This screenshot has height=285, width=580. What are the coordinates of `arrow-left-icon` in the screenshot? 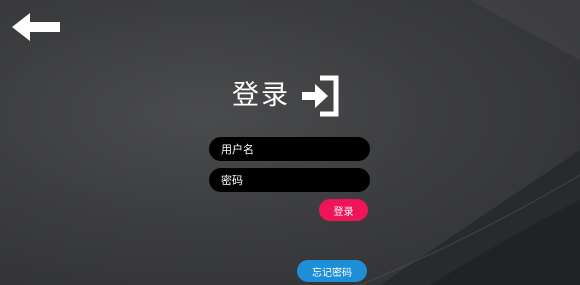 It's located at (36, 27).